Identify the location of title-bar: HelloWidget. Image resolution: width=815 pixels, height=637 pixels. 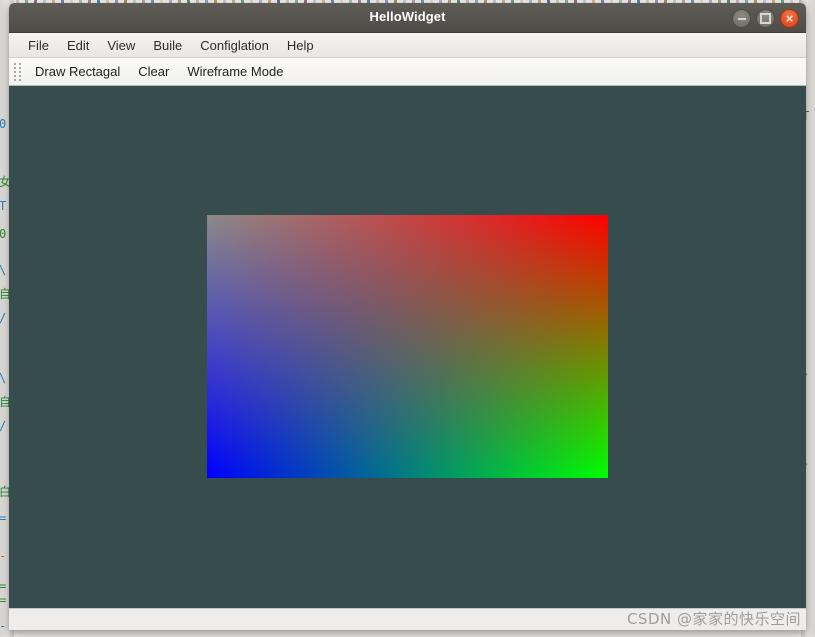
(407, 18).